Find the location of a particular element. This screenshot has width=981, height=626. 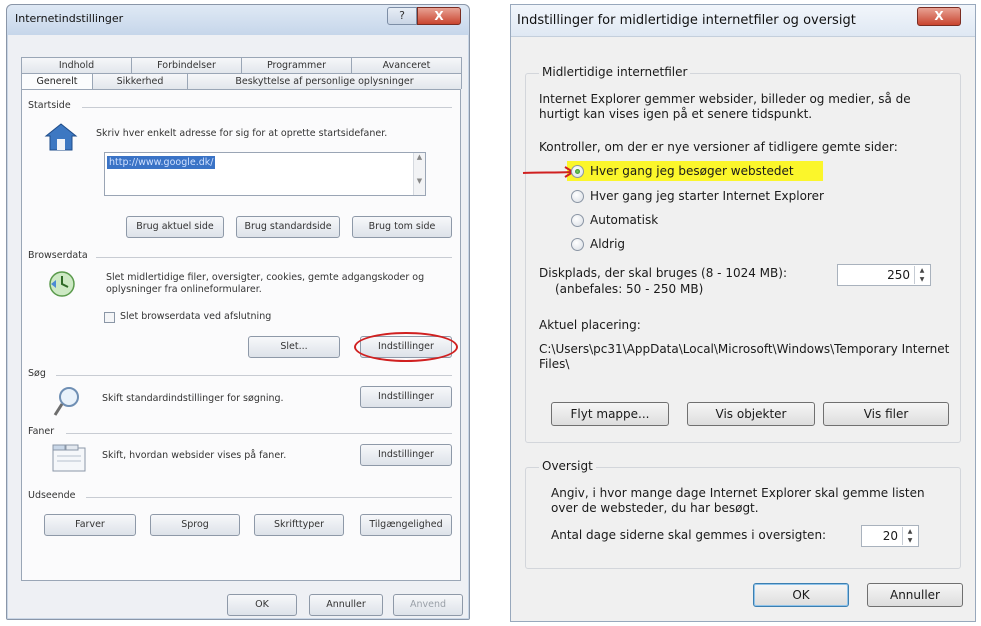

tab-indhold: Indhold is located at coordinates (76, 65).